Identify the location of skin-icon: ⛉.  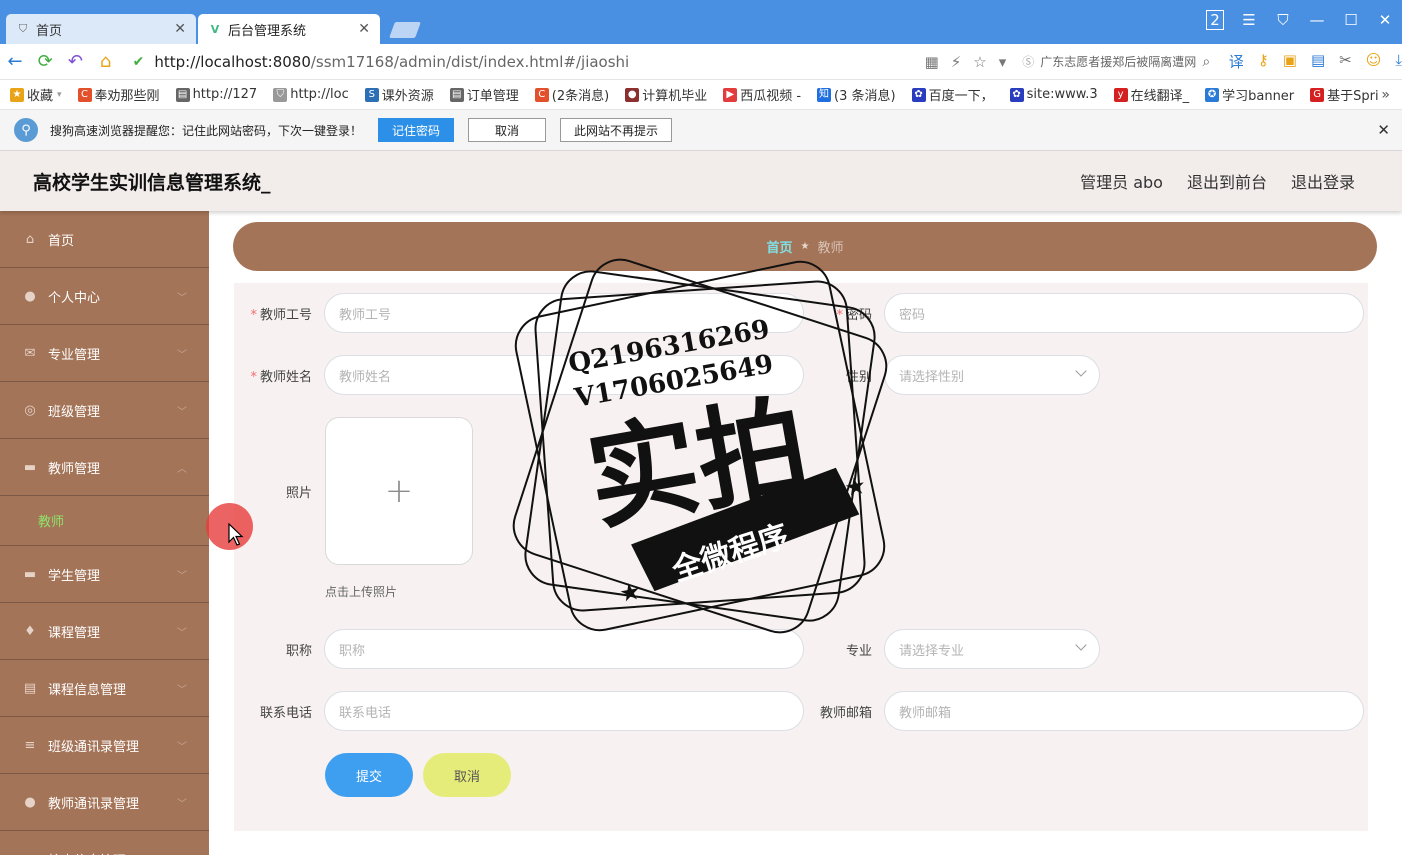
(1283, 20).